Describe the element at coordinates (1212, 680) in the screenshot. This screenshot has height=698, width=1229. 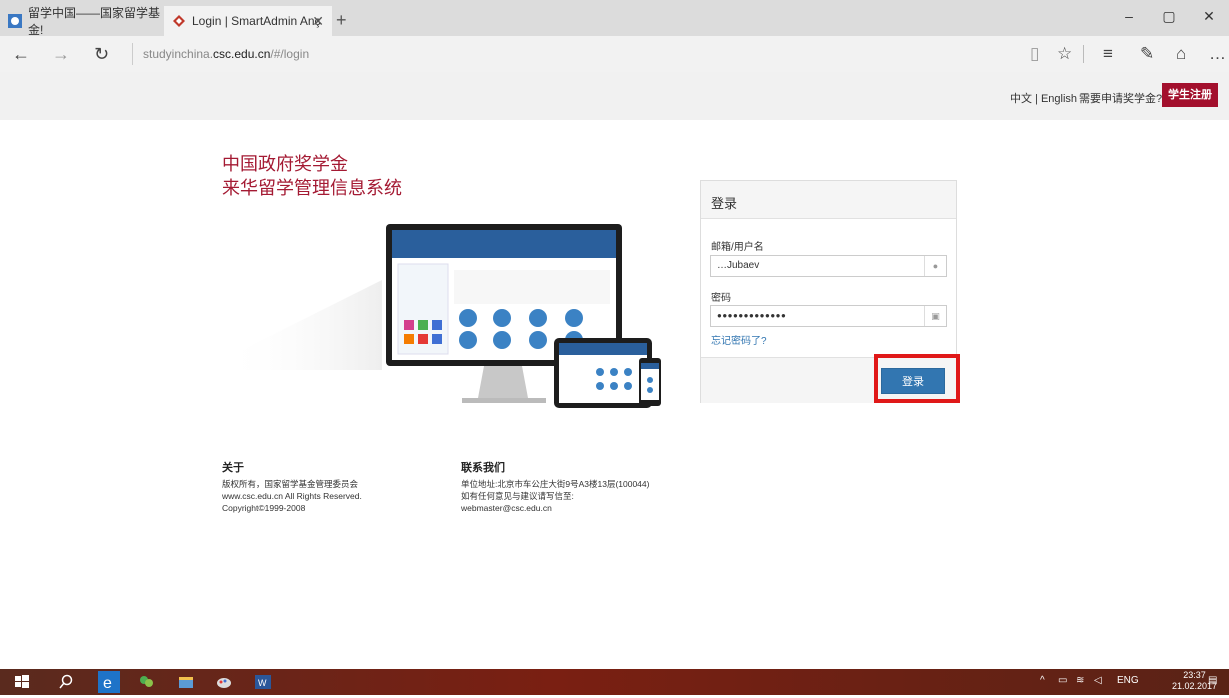
I see `action-center-icon: ▤` at that location.